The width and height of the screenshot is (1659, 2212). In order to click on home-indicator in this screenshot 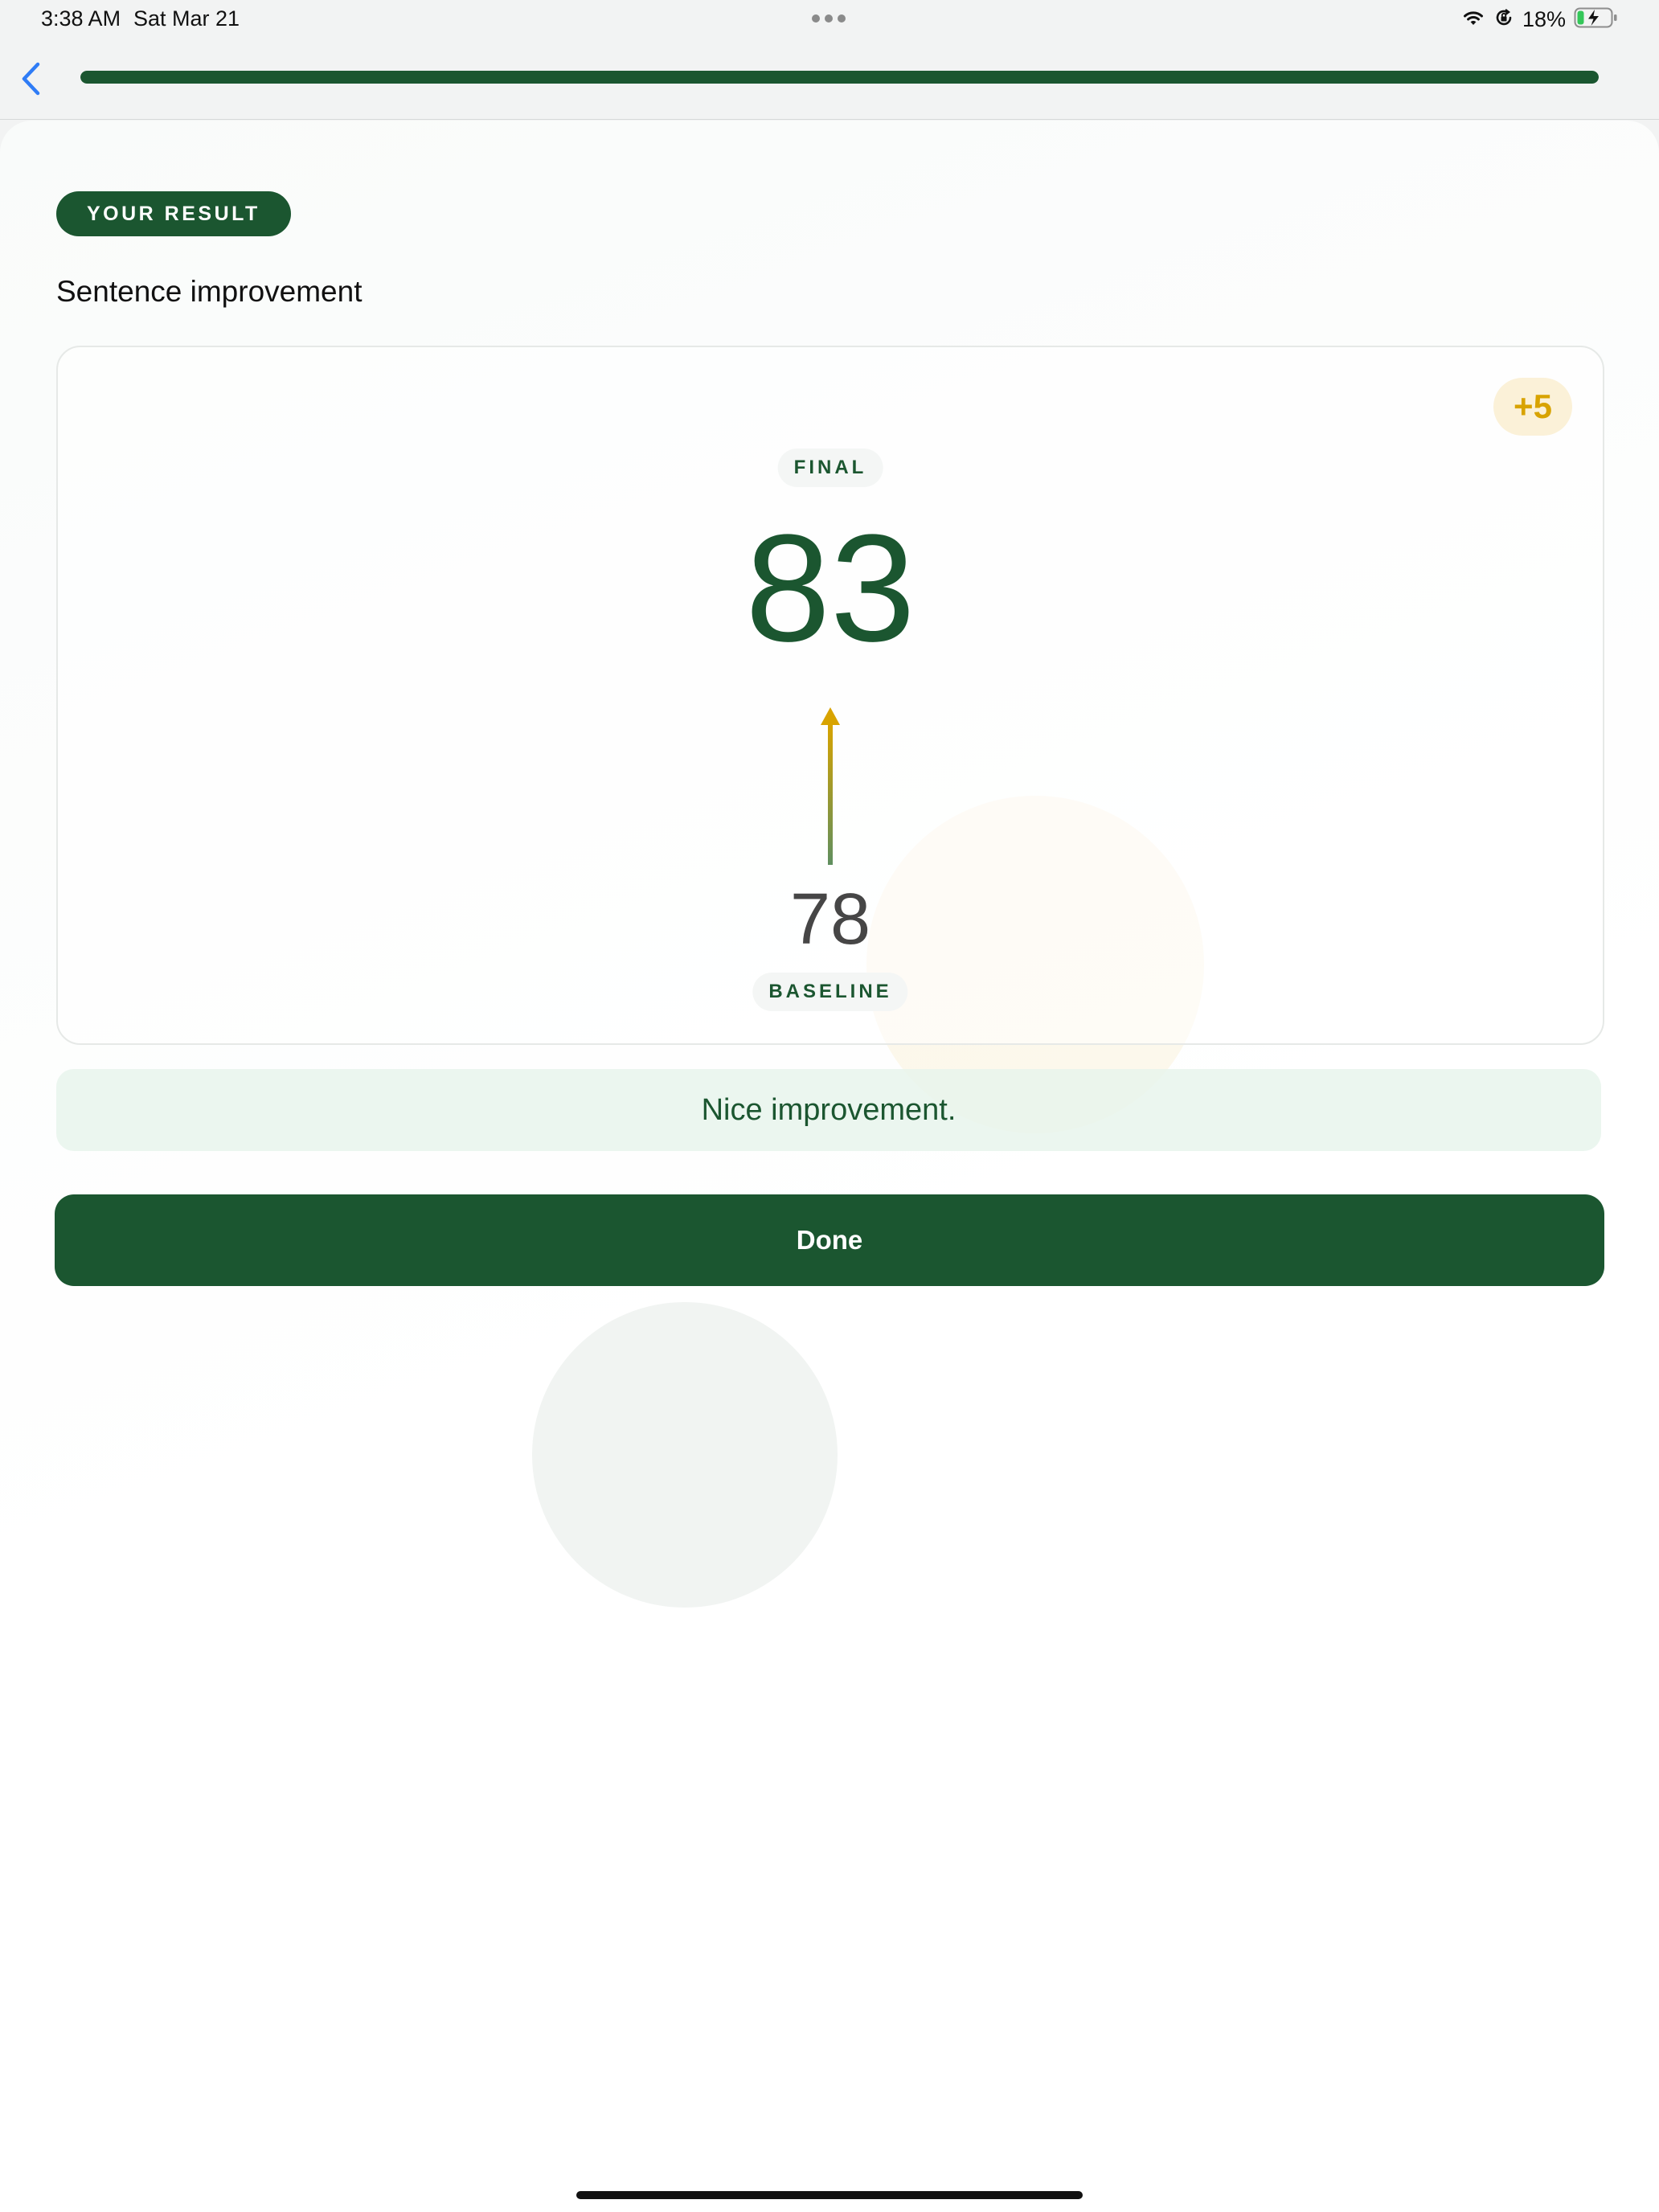, I will do `click(829, 2195)`.